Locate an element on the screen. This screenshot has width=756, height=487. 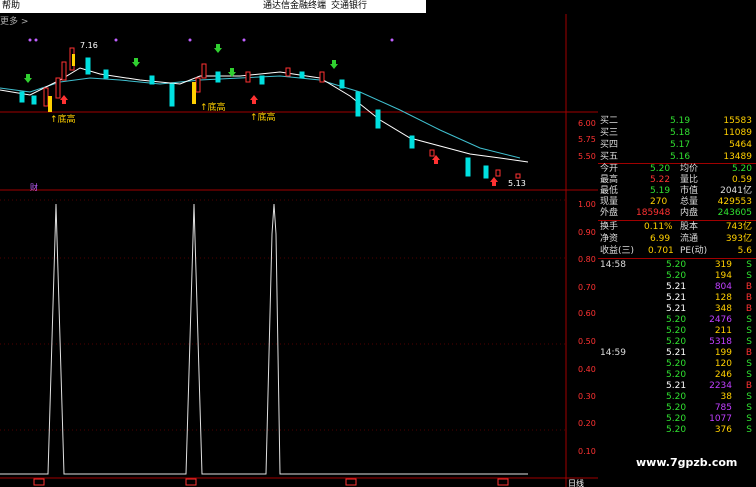
finance-marker: 财 is located at coordinates (34, 187).